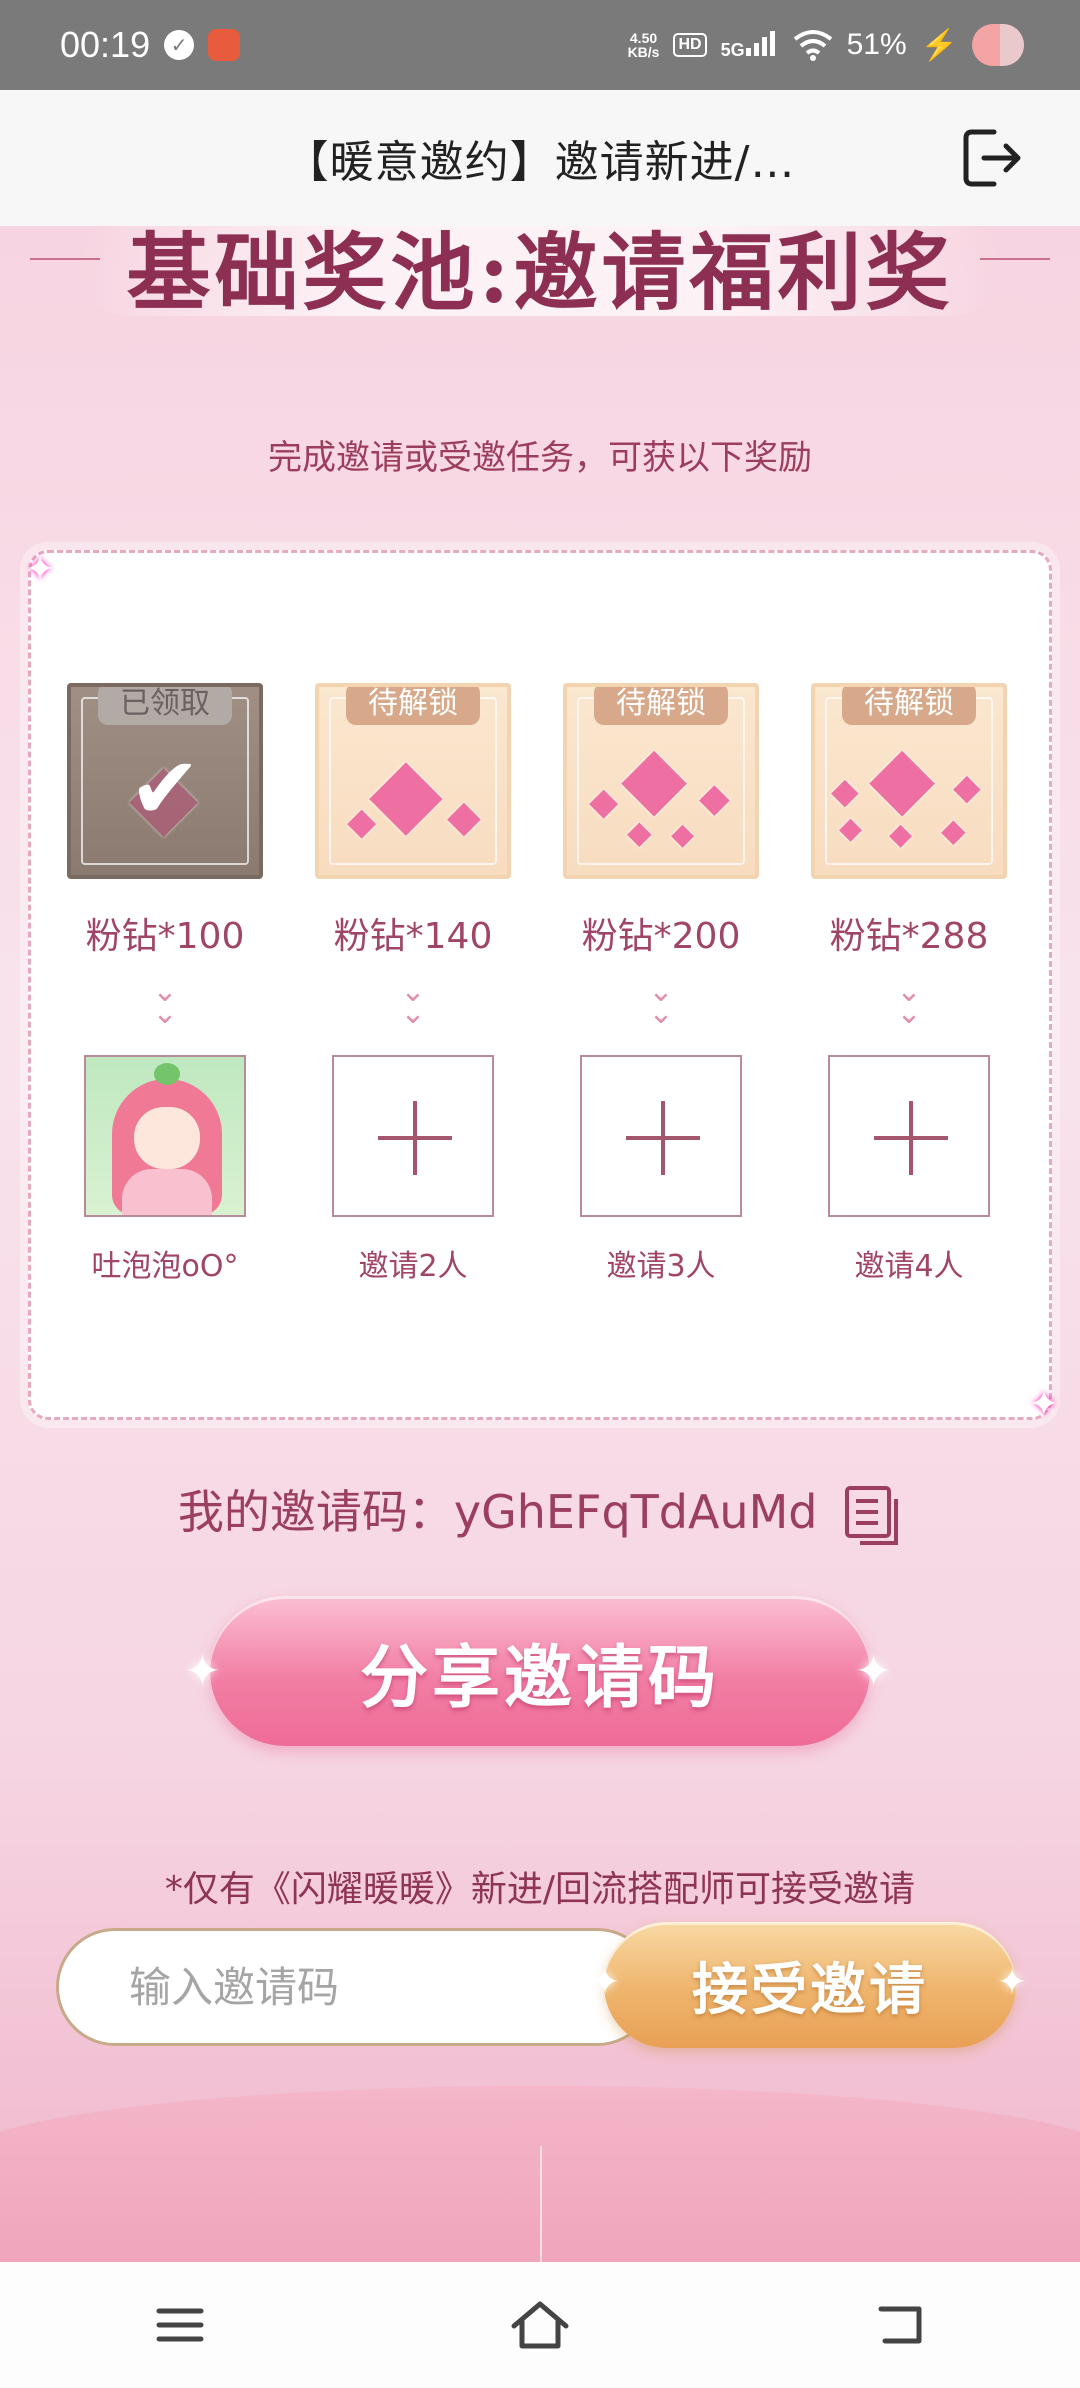 The height and width of the screenshot is (2388, 1080). Describe the element at coordinates (539, 1678) in the screenshot. I see `share-button-label: 分享邀请码` at that location.